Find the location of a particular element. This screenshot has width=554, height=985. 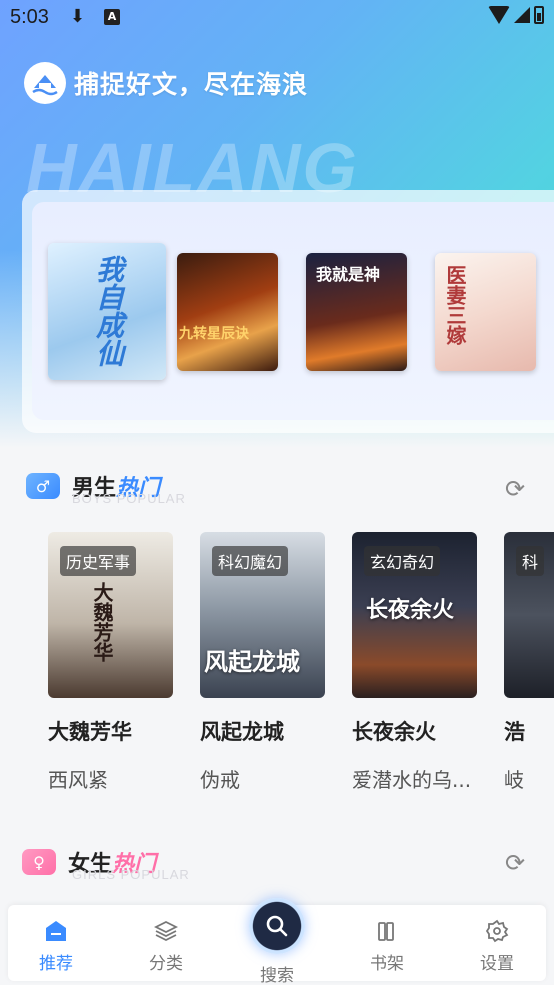

book-card: 历史军事 大魏芳华 大魏芳华 西风紧 is located at coordinates (110, 662).